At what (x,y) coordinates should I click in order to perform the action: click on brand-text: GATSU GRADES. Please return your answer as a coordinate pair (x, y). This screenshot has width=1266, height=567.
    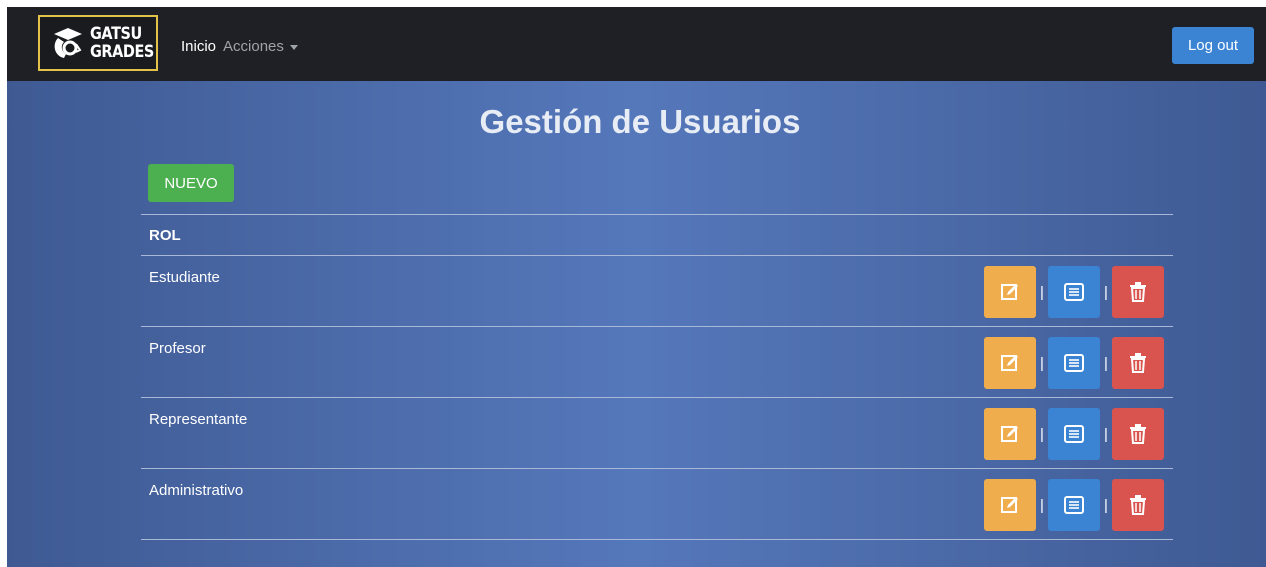
    Looking at the image, I should click on (122, 43).